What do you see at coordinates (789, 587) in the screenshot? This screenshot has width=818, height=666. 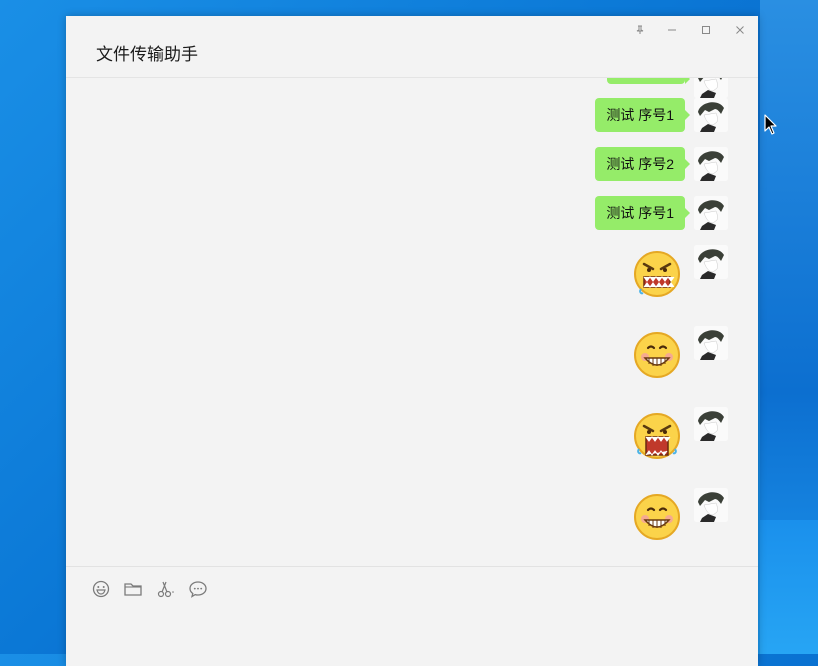 I see `desktop-band` at bounding box center [789, 587].